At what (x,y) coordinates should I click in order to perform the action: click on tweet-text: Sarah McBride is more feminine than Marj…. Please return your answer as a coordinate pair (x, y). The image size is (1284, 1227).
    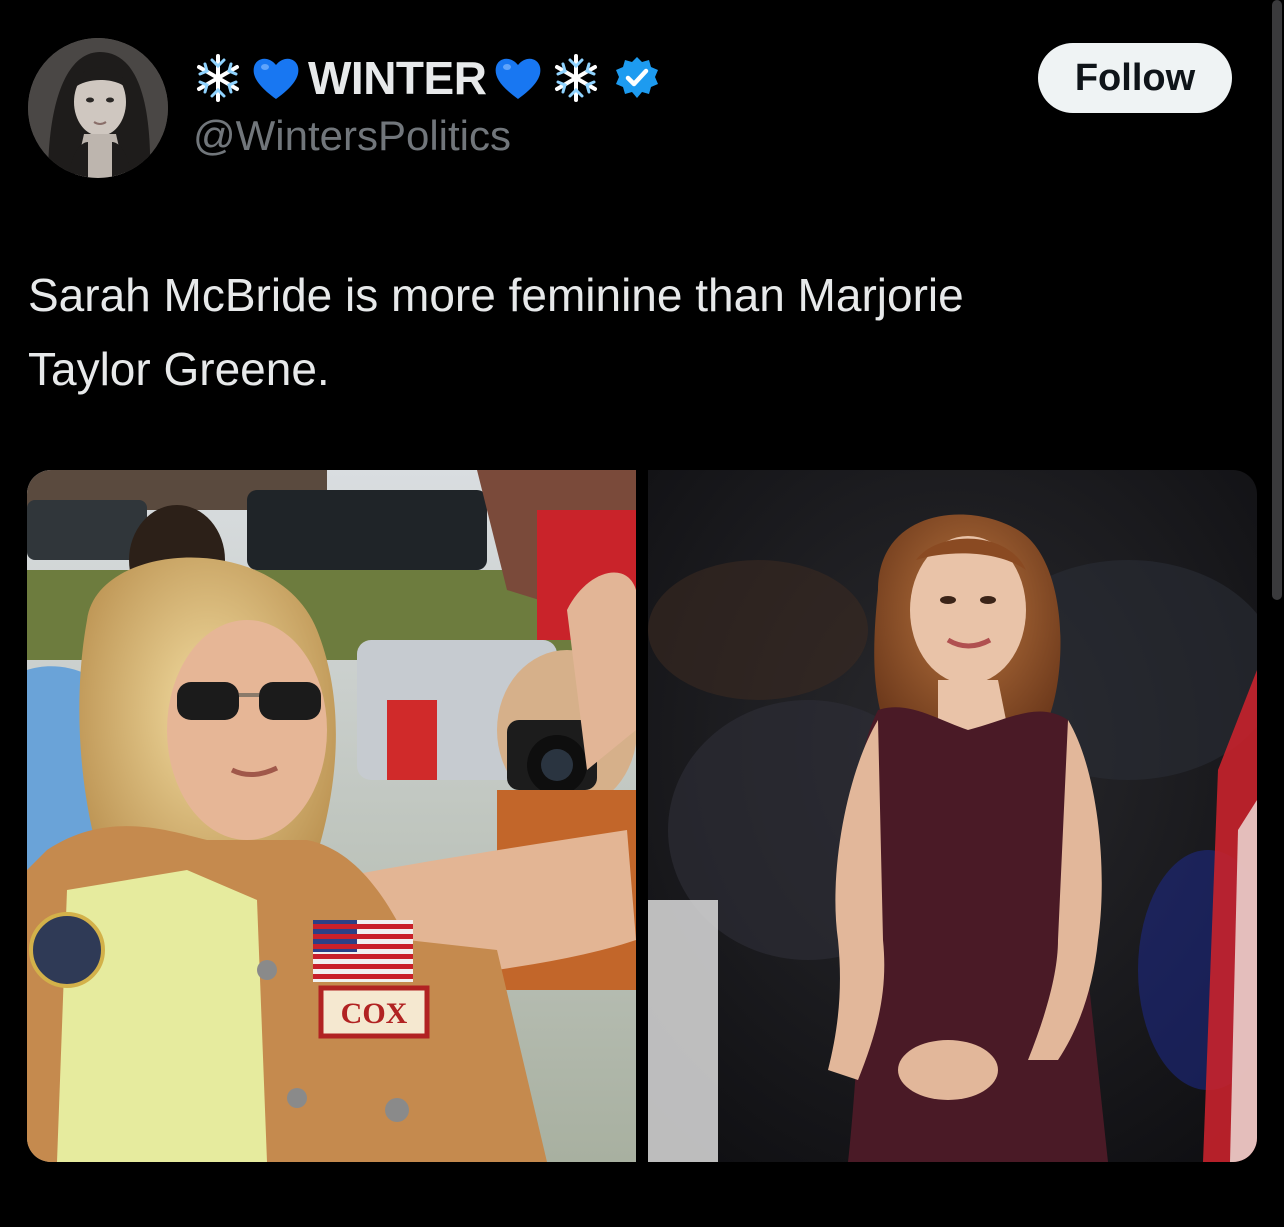
    Looking at the image, I should click on (628, 332).